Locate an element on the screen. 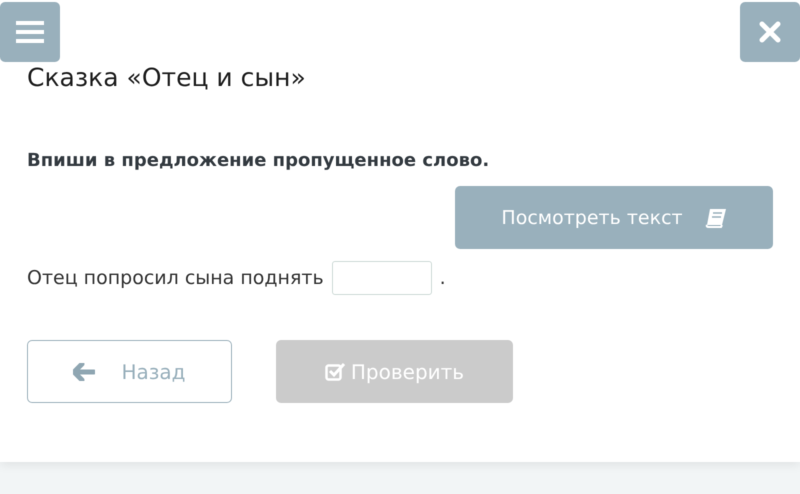 The width and height of the screenshot is (800, 494). instruction-text: Впиши в предложение пропущенное слово. is located at coordinates (258, 161).